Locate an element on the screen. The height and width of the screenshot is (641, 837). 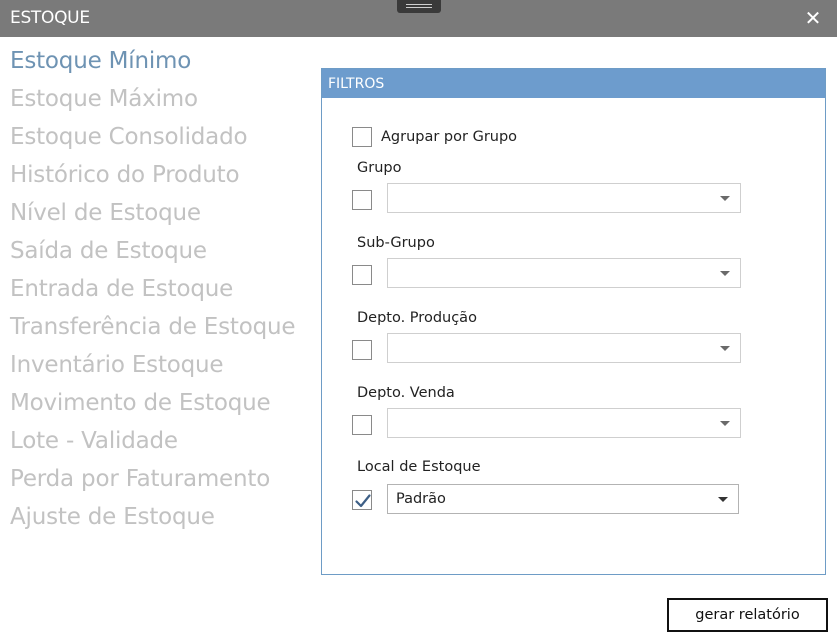
agrupar-checkbox is located at coordinates (362, 137).